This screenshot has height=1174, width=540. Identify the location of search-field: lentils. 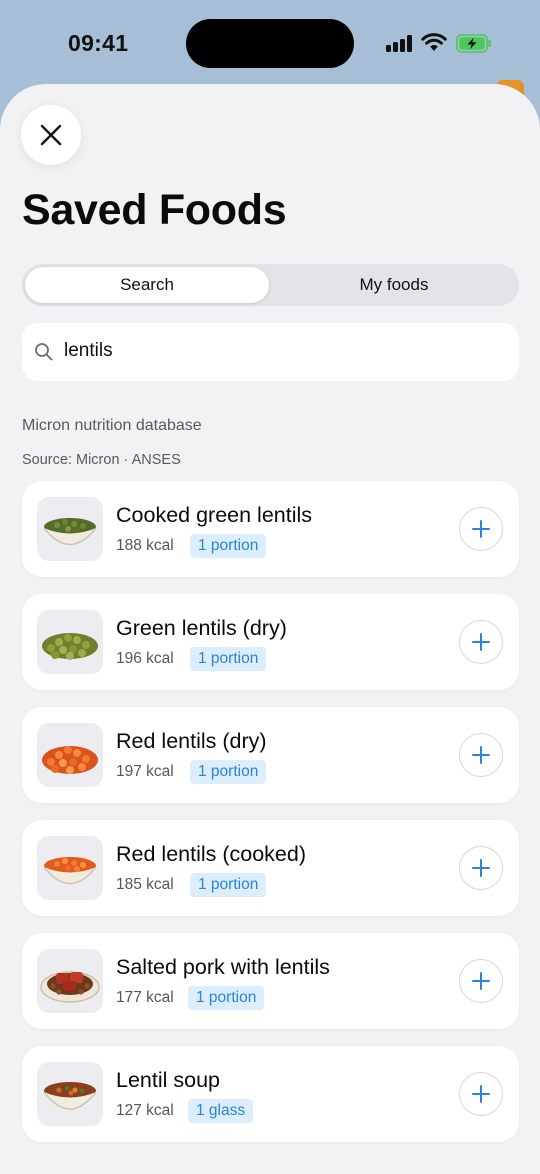
(270, 352).